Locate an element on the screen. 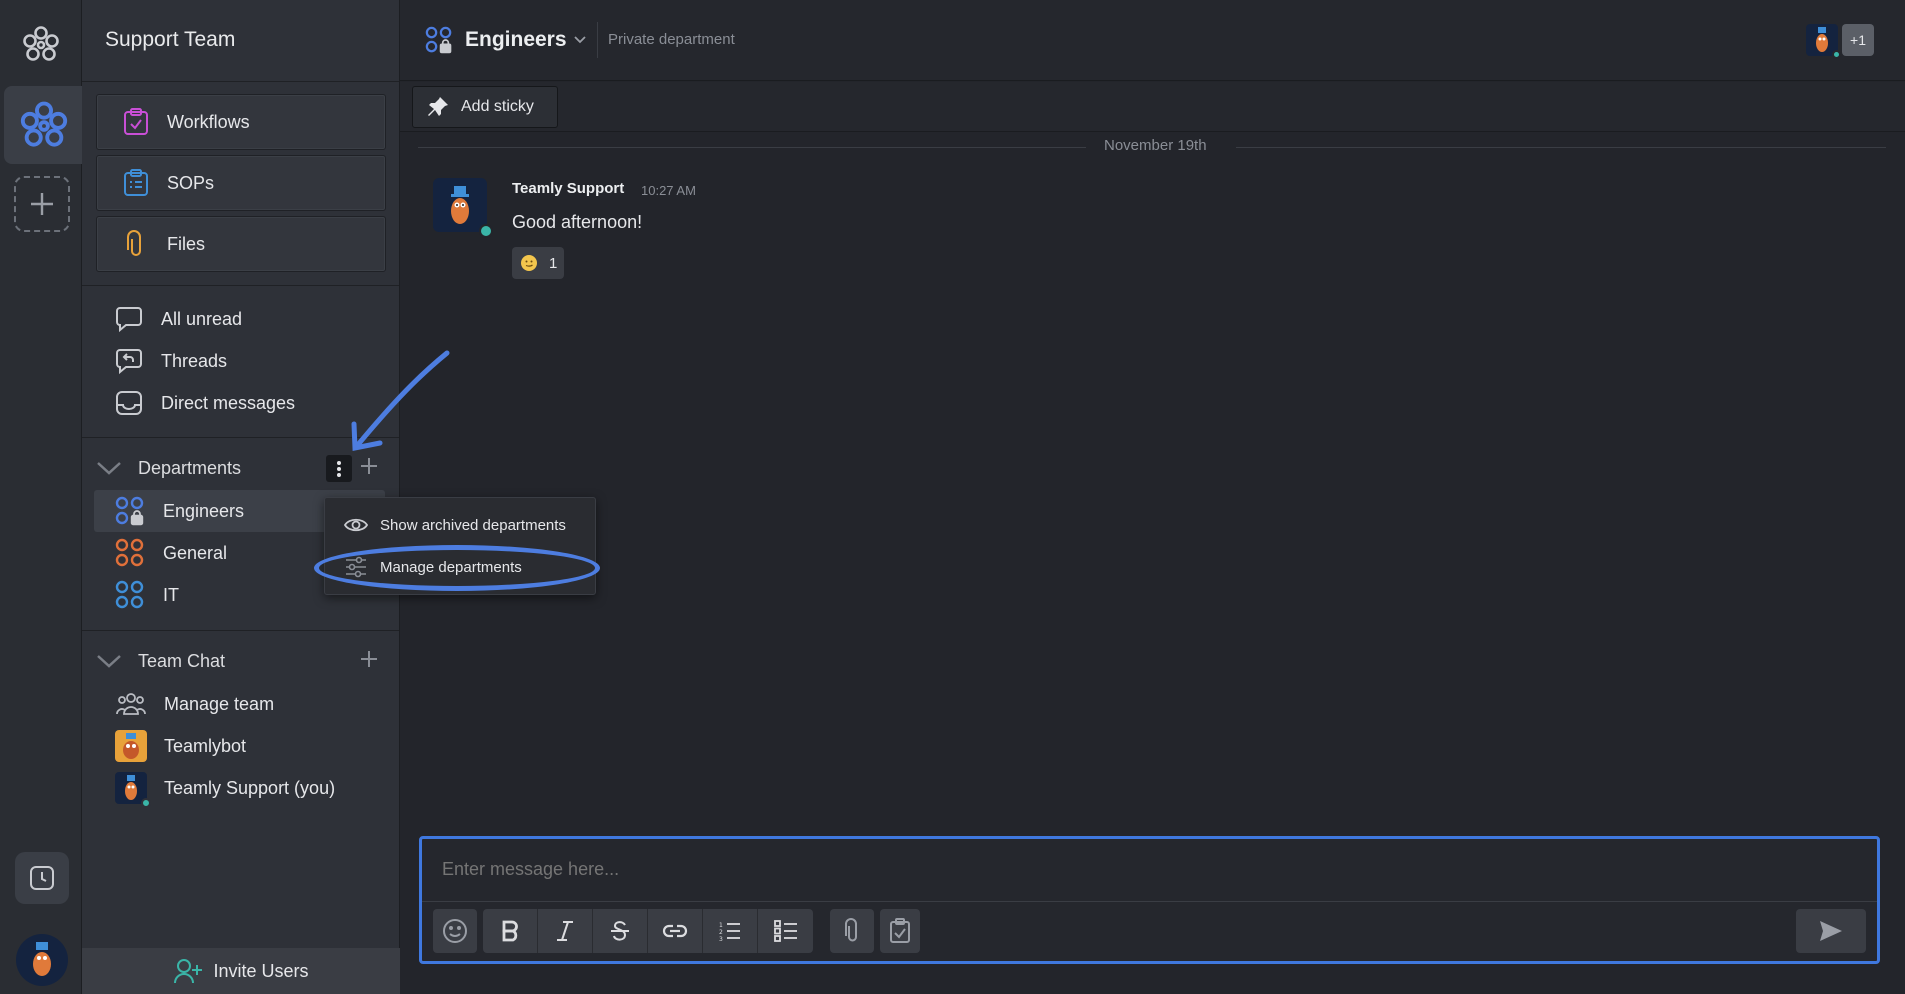  attach-workflow-button is located at coordinates (900, 931).